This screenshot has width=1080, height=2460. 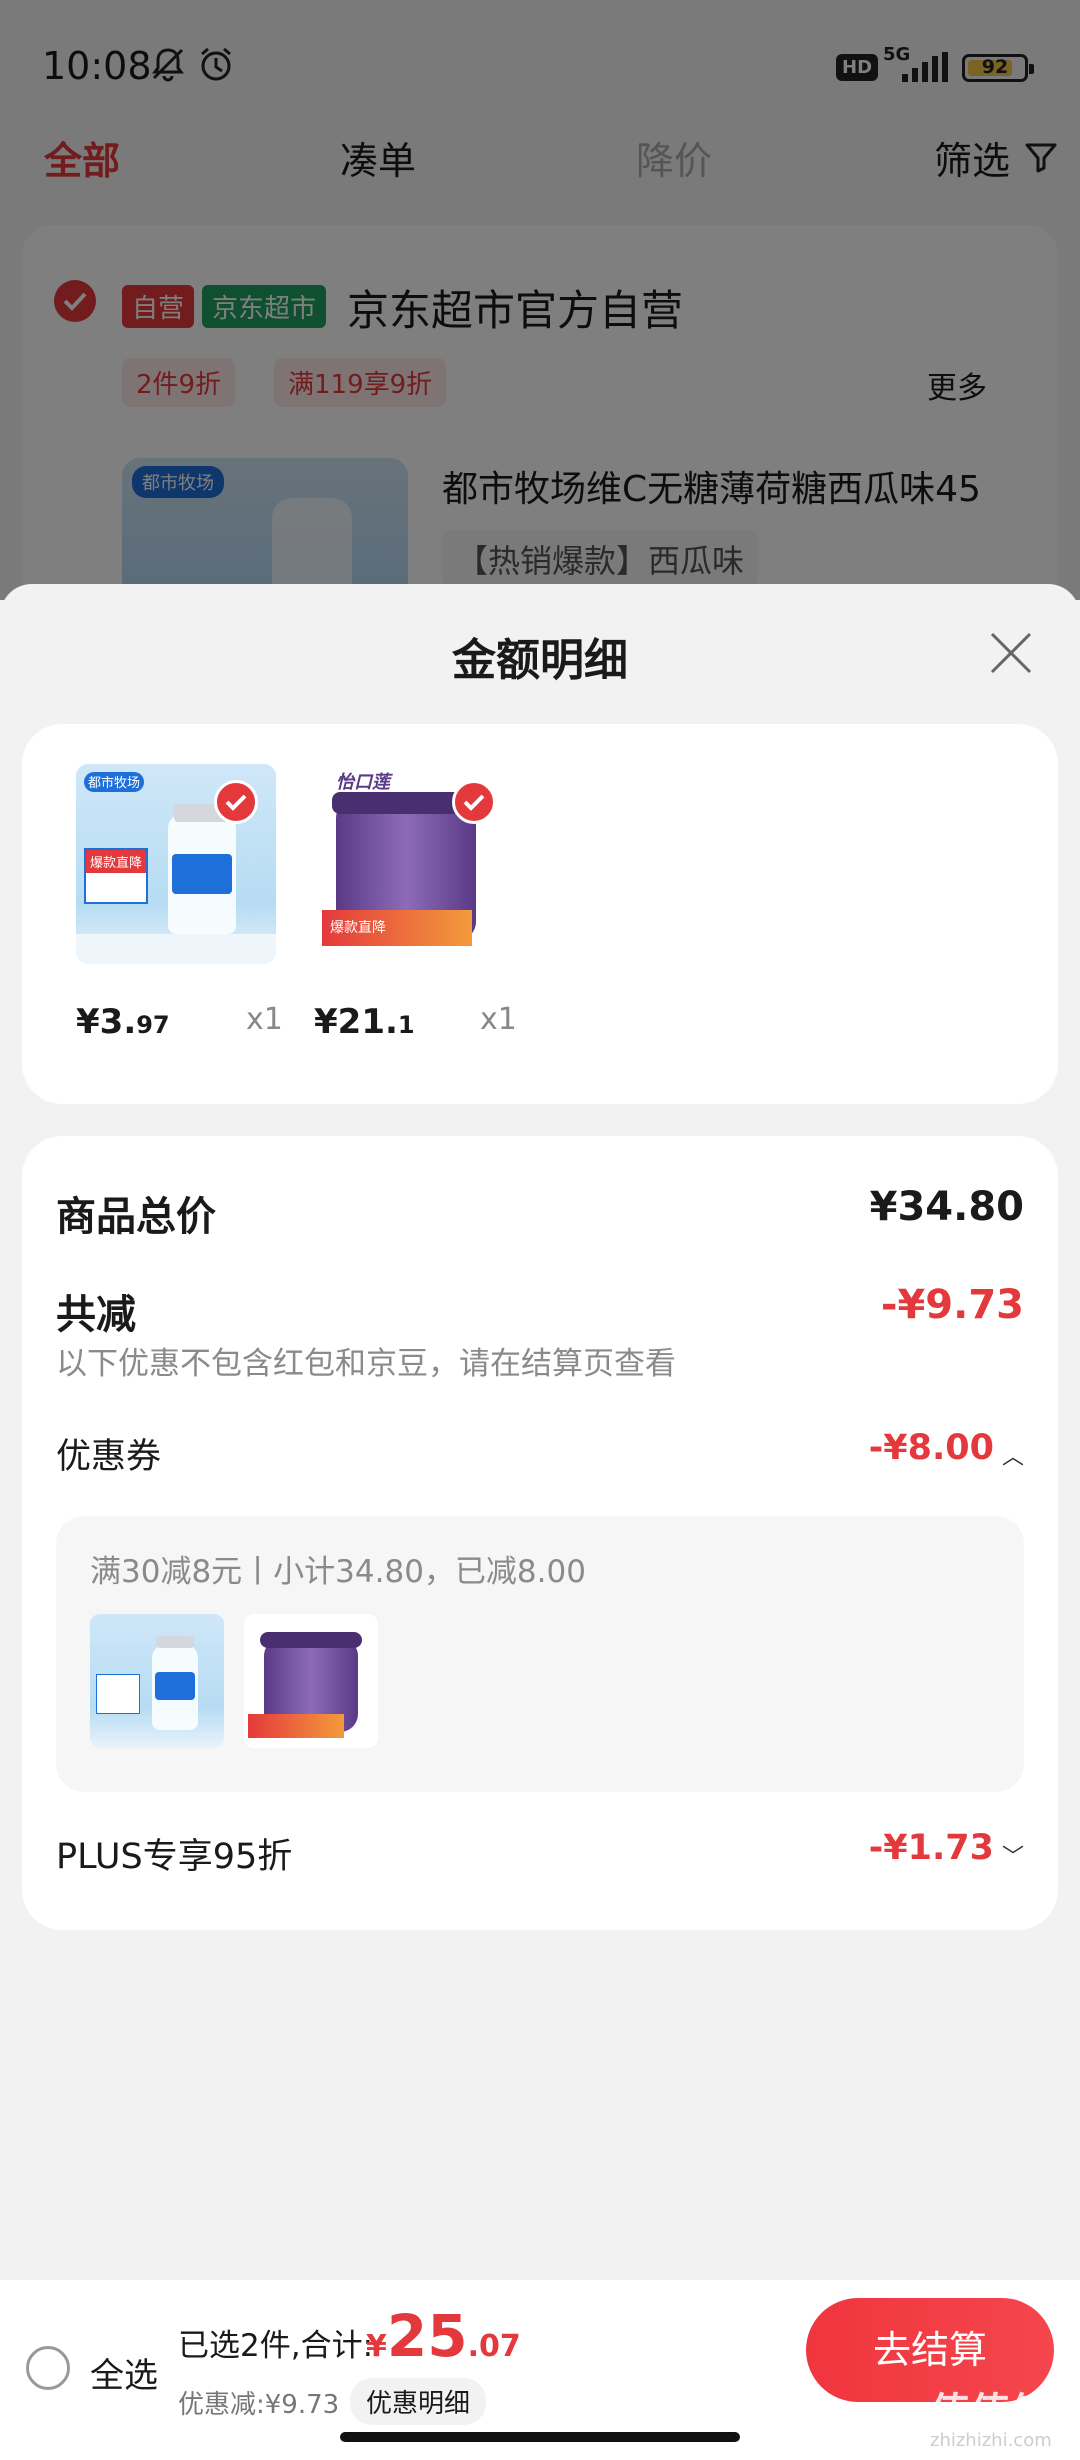 I want to click on coupon-label: 优惠券, so click(x=109, y=1457).